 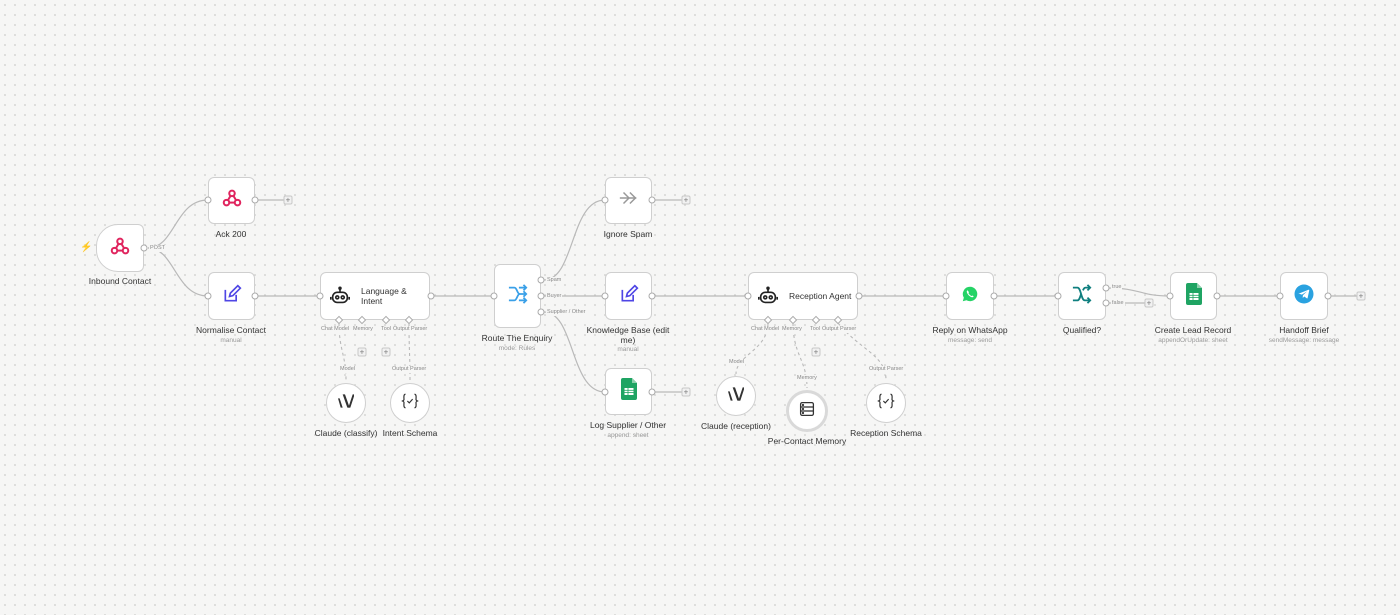 I want to click on node-reply-whatsapp, so click(x=970, y=296).